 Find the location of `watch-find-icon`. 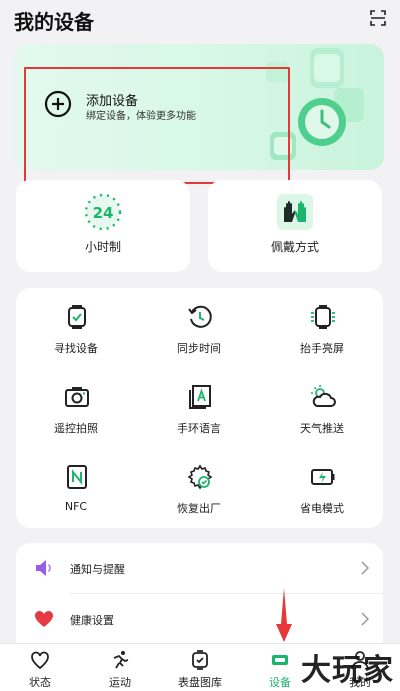

watch-find-icon is located at coordinates (77, 317).